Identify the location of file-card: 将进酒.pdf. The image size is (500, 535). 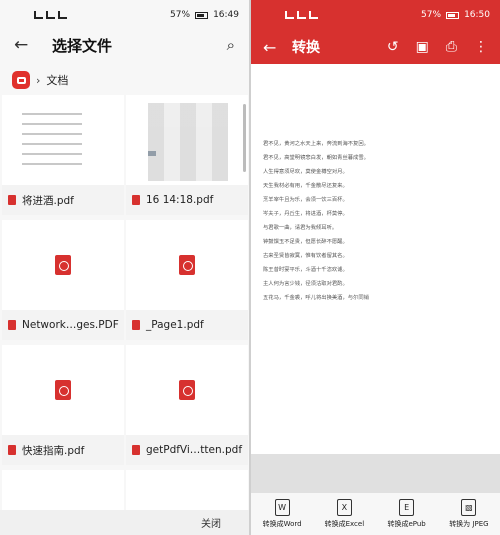
(63, 155).